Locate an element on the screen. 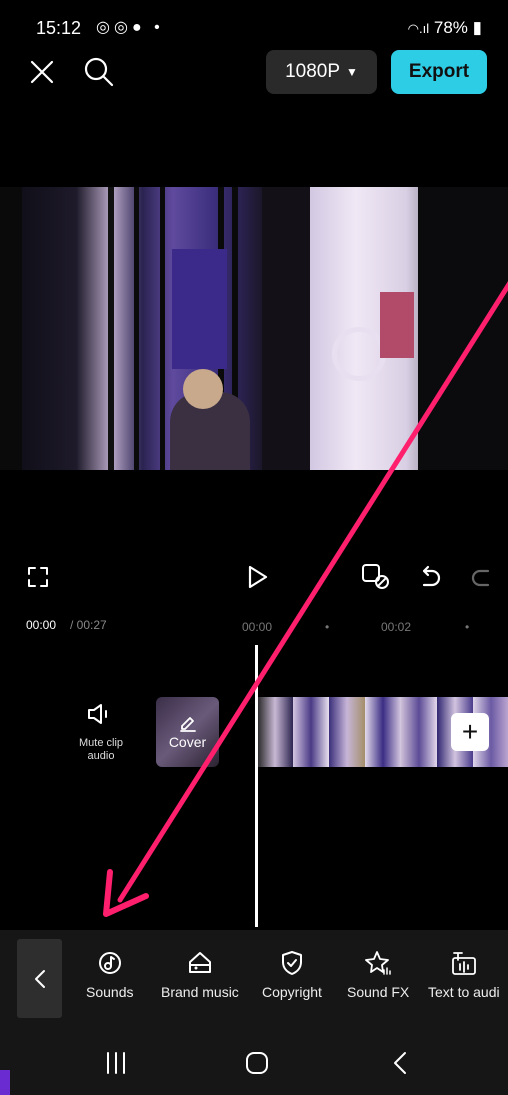 This screenshot has width=508, height=1095. tool-copyright: Copyright is located at coordinates (292, 975).